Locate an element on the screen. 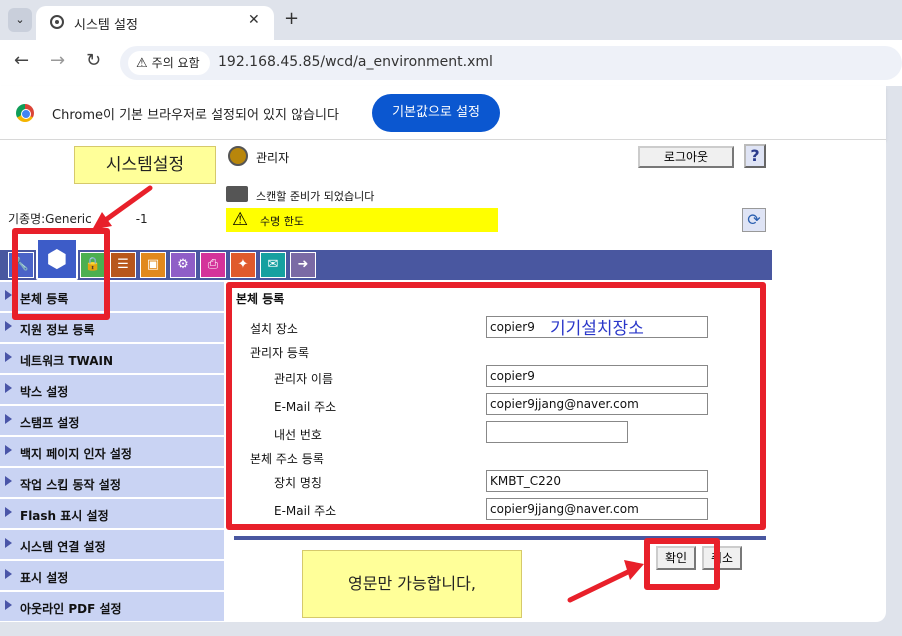 This screenshot has width=902, height=636. sidebar-item-label: 스탬프 설정 is located at coordinates (50, 423).